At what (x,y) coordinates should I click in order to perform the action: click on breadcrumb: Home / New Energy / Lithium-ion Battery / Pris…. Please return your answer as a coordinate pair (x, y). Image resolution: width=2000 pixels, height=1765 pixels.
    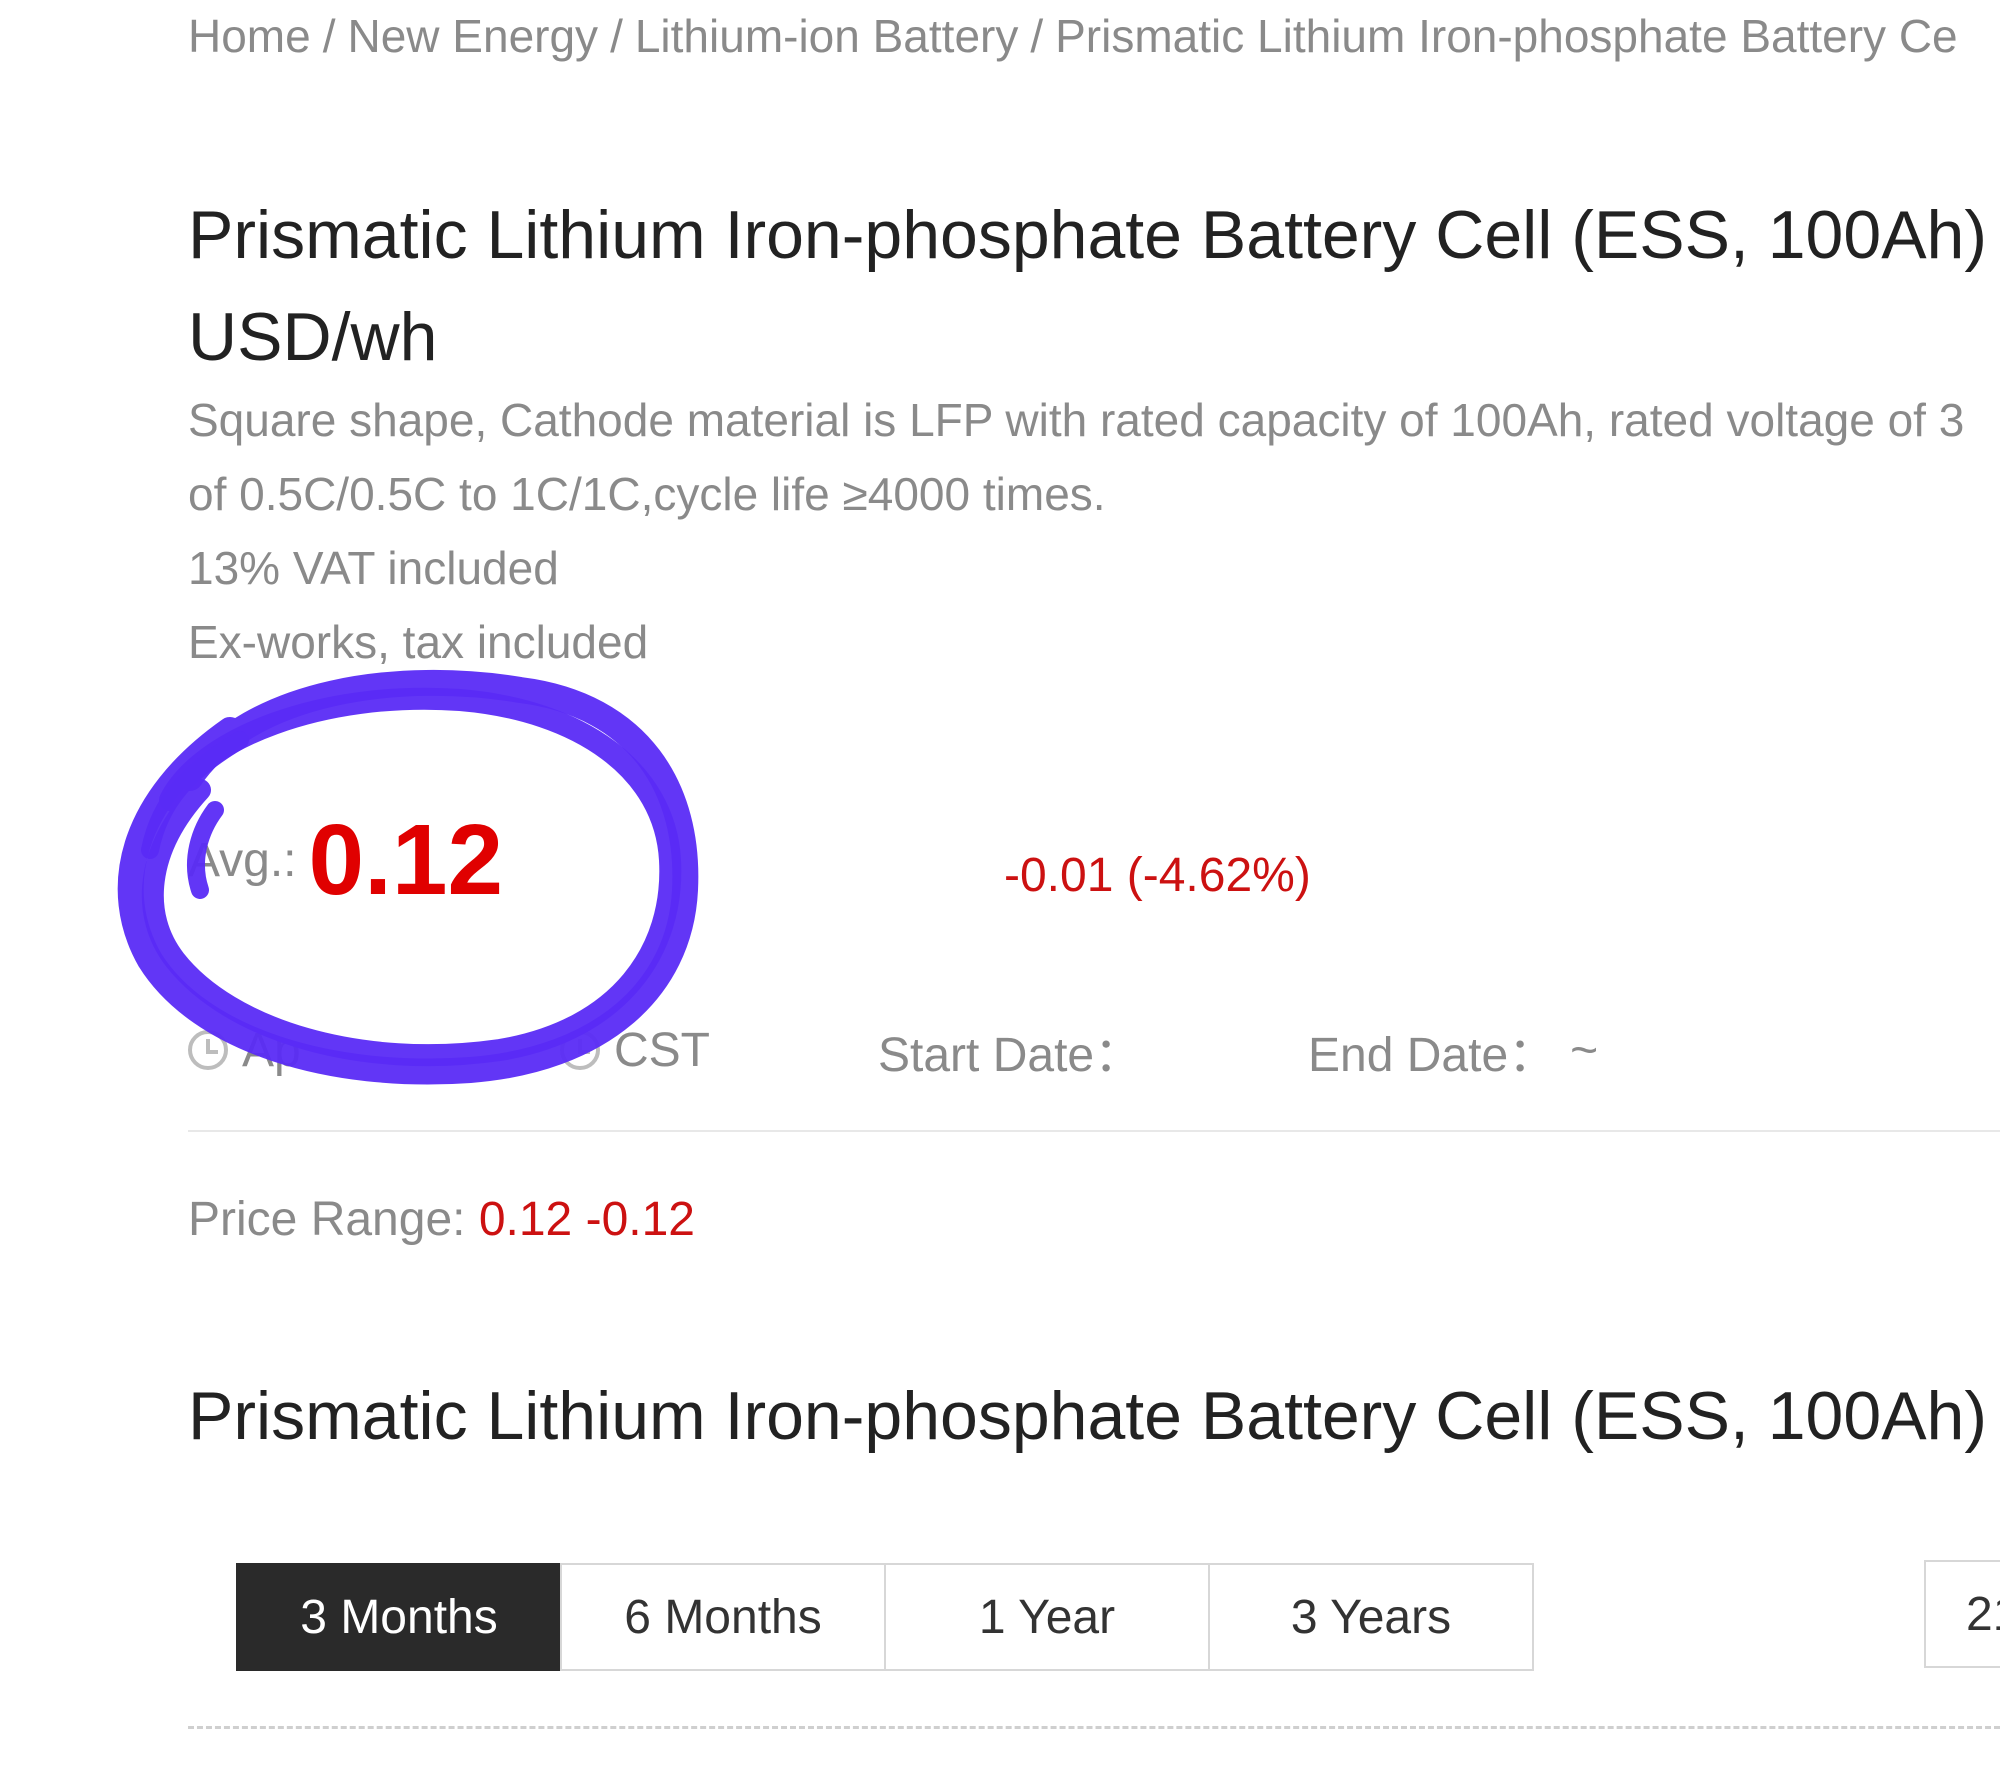
    Looking at the image, I should click on (1073, 36).